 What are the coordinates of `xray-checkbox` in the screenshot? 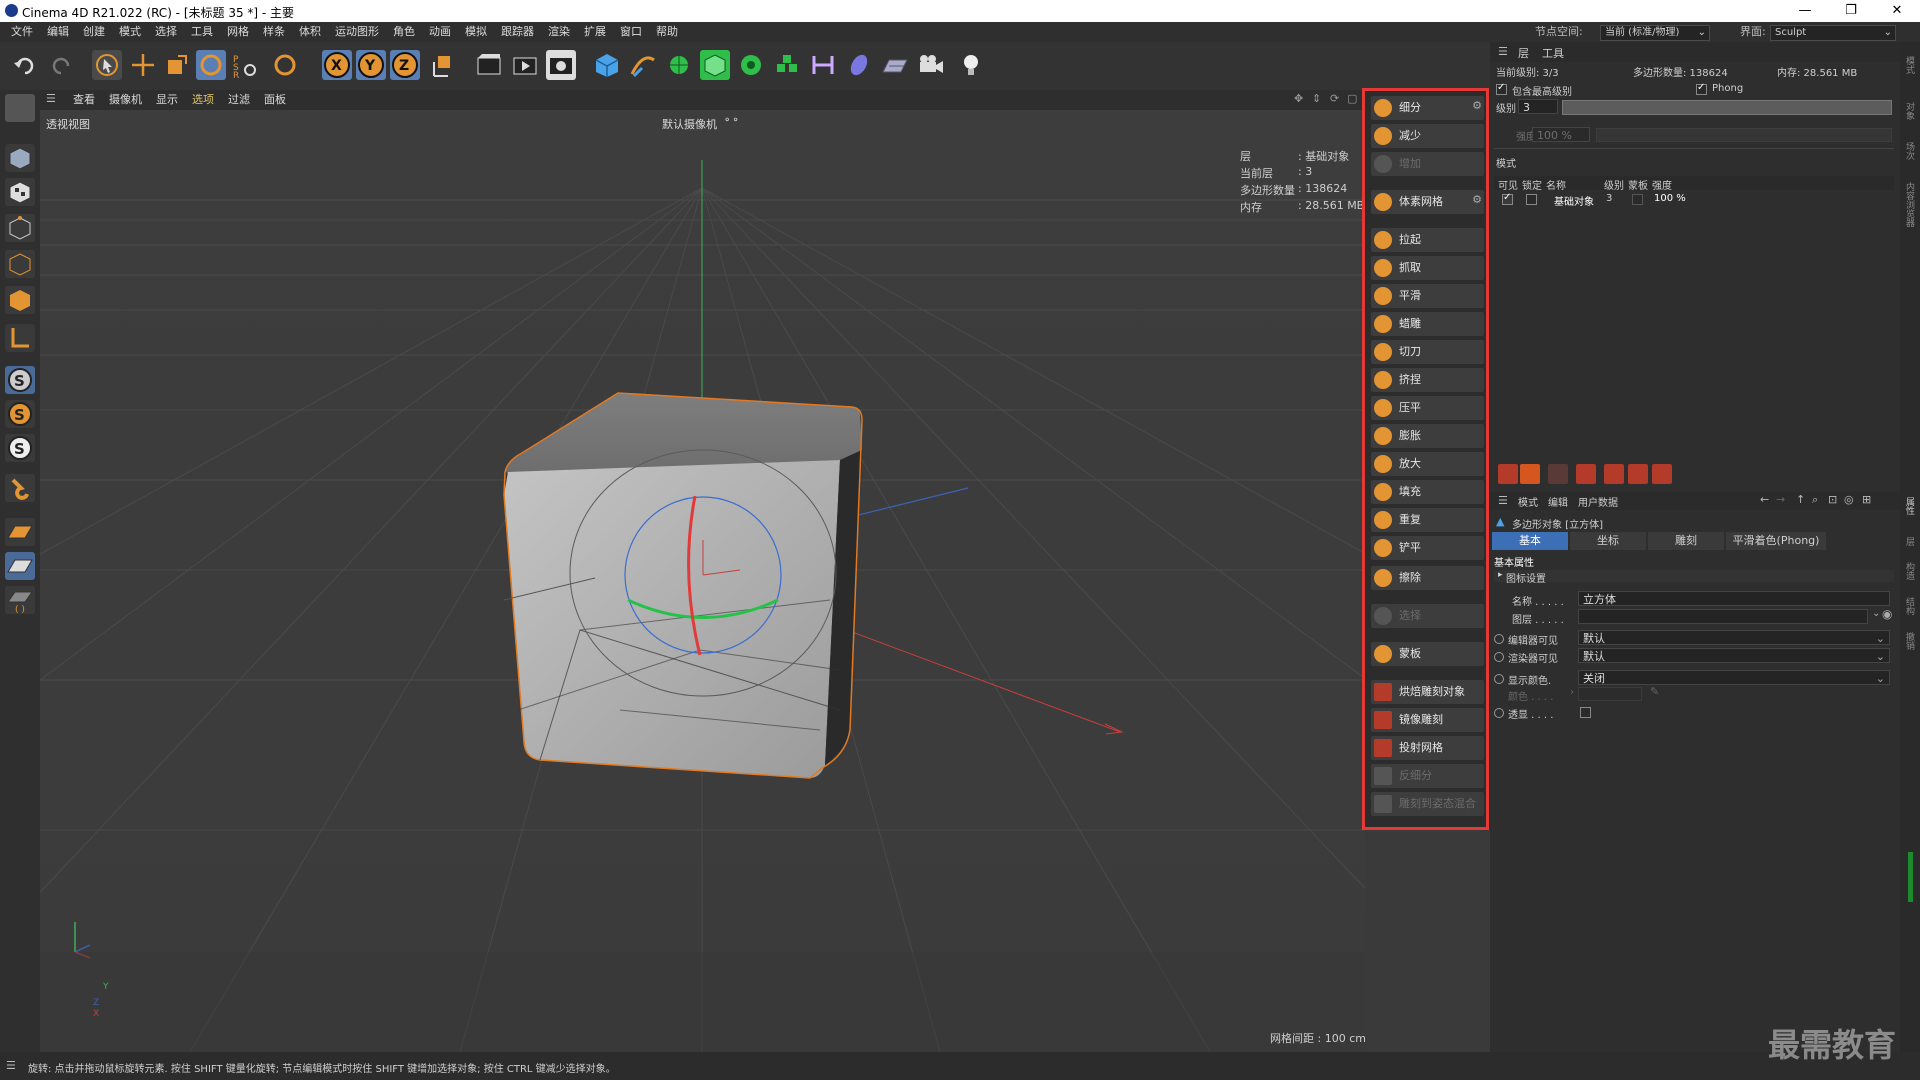 It's located at (1585, 712).